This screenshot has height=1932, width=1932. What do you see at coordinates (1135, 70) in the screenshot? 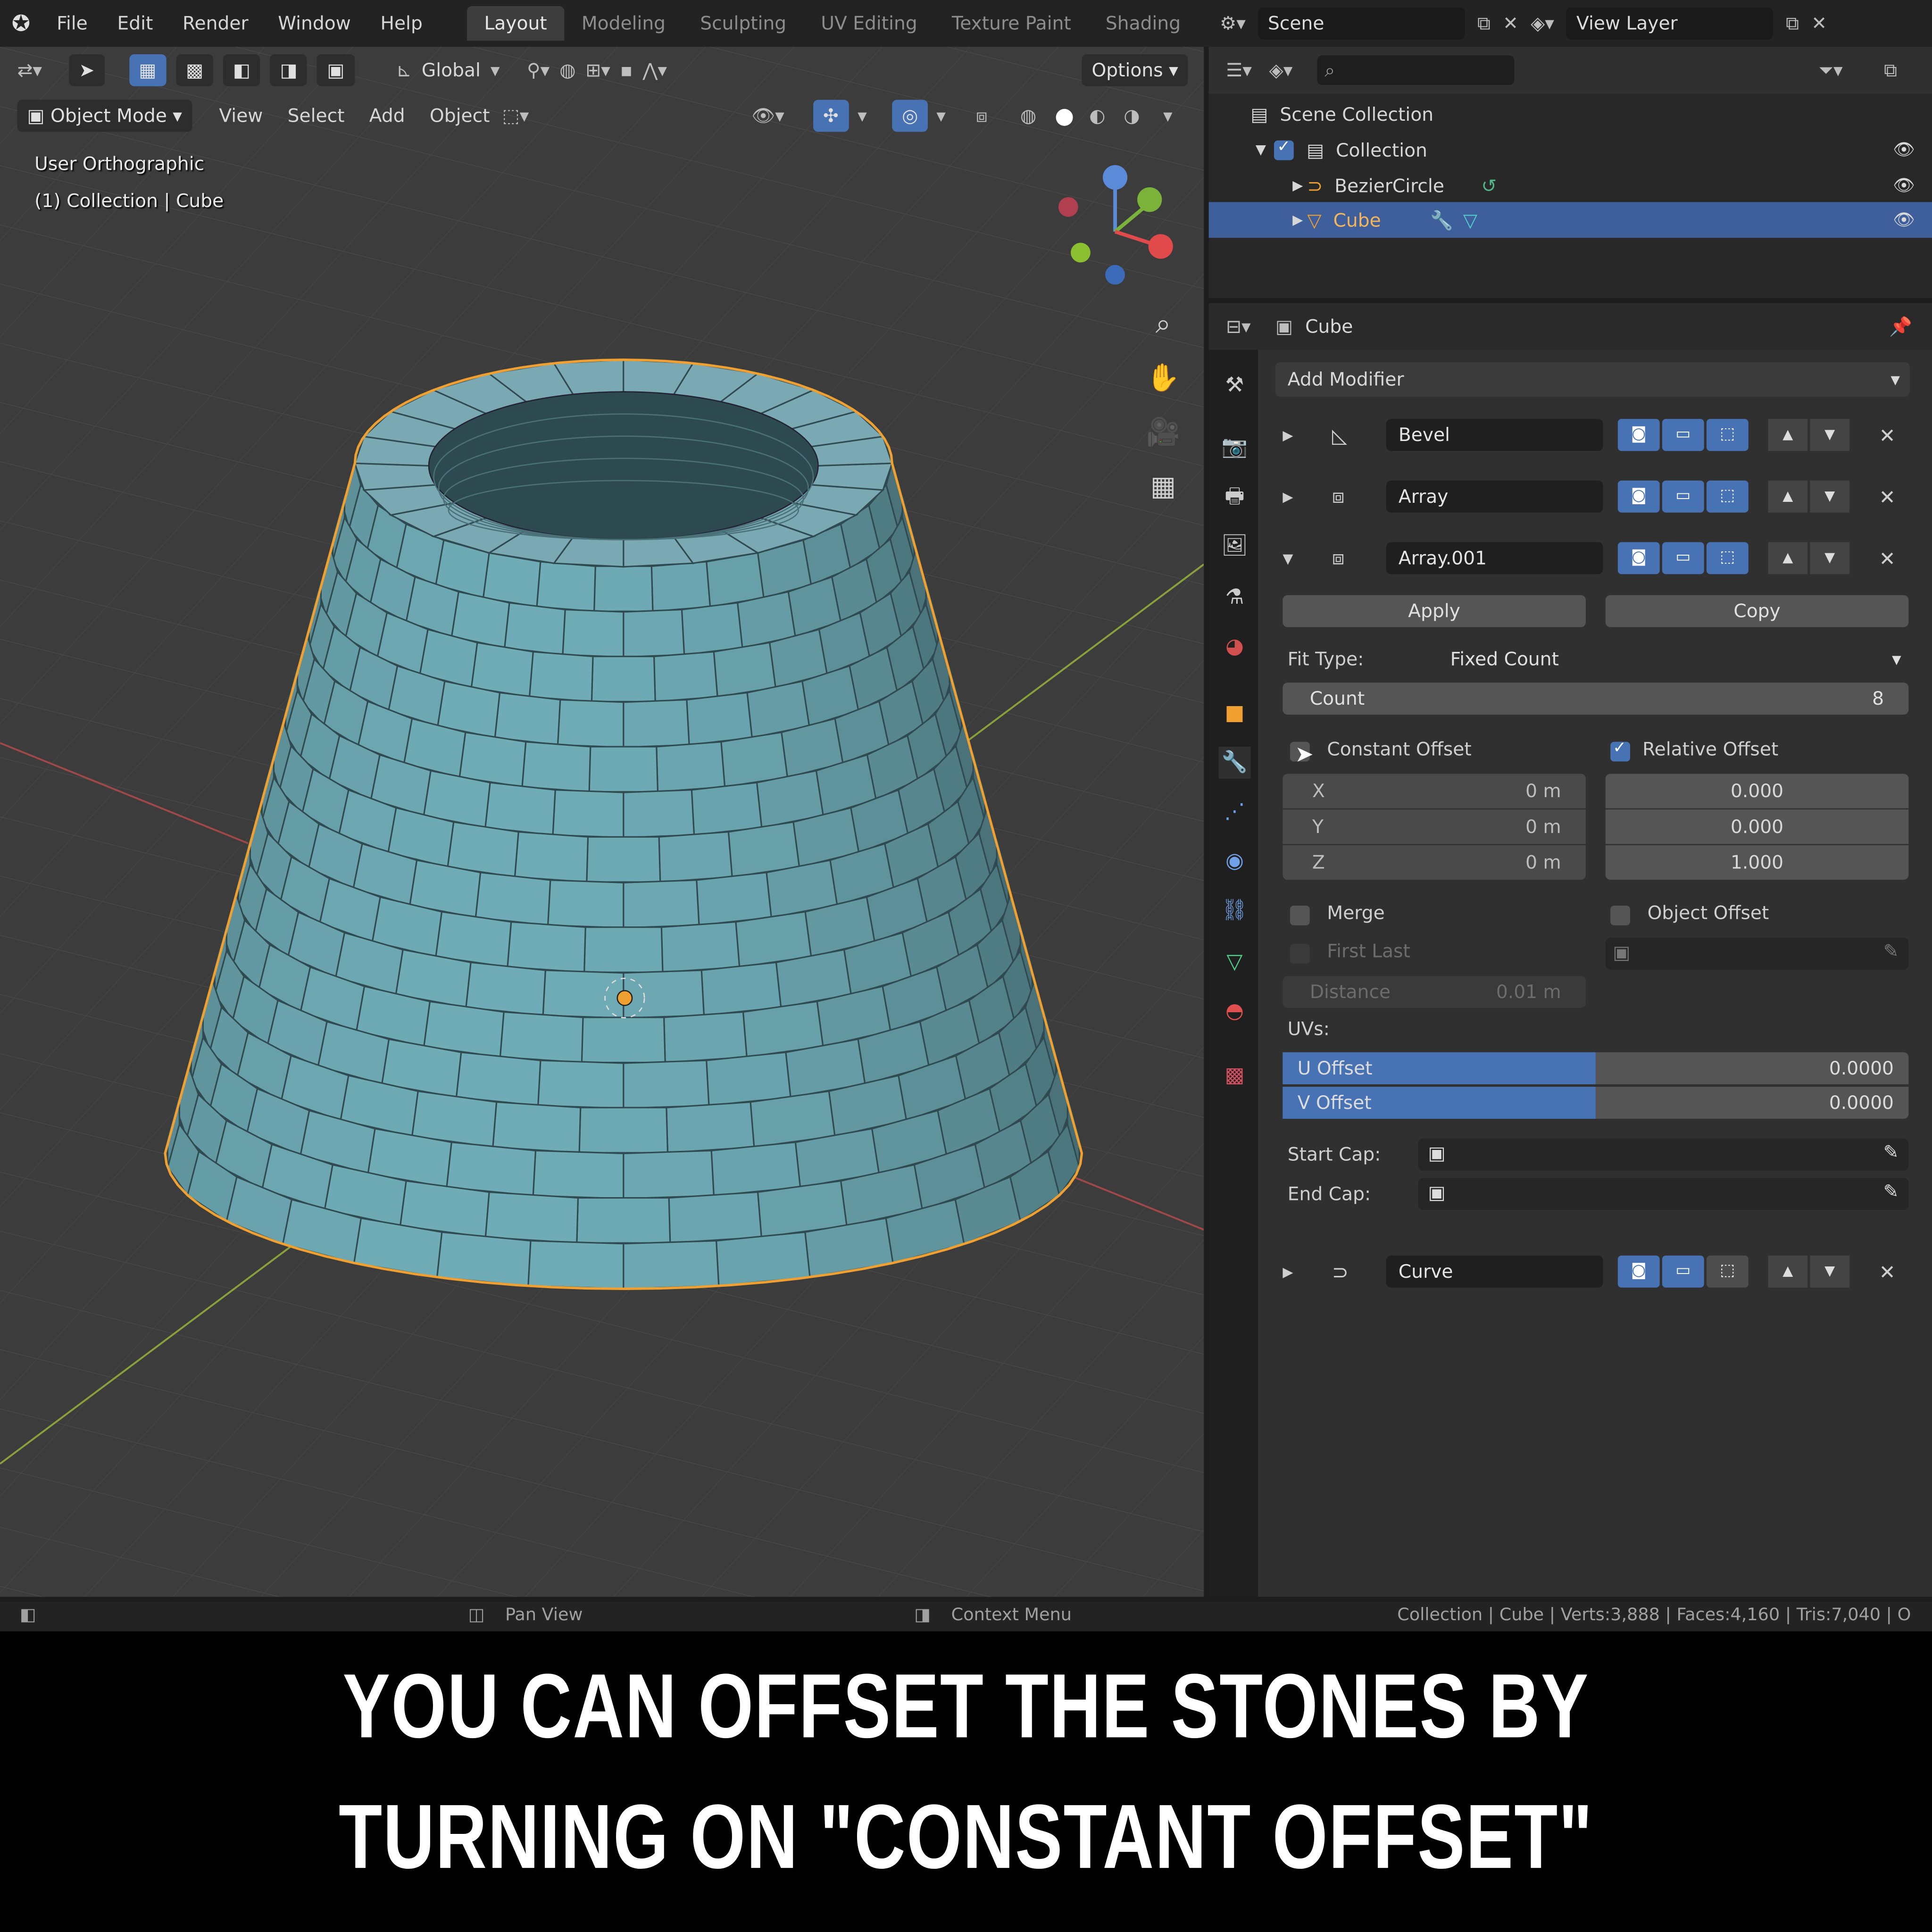
I see `options-dropdown: Options ▾` at bounding box center [1135, 70].